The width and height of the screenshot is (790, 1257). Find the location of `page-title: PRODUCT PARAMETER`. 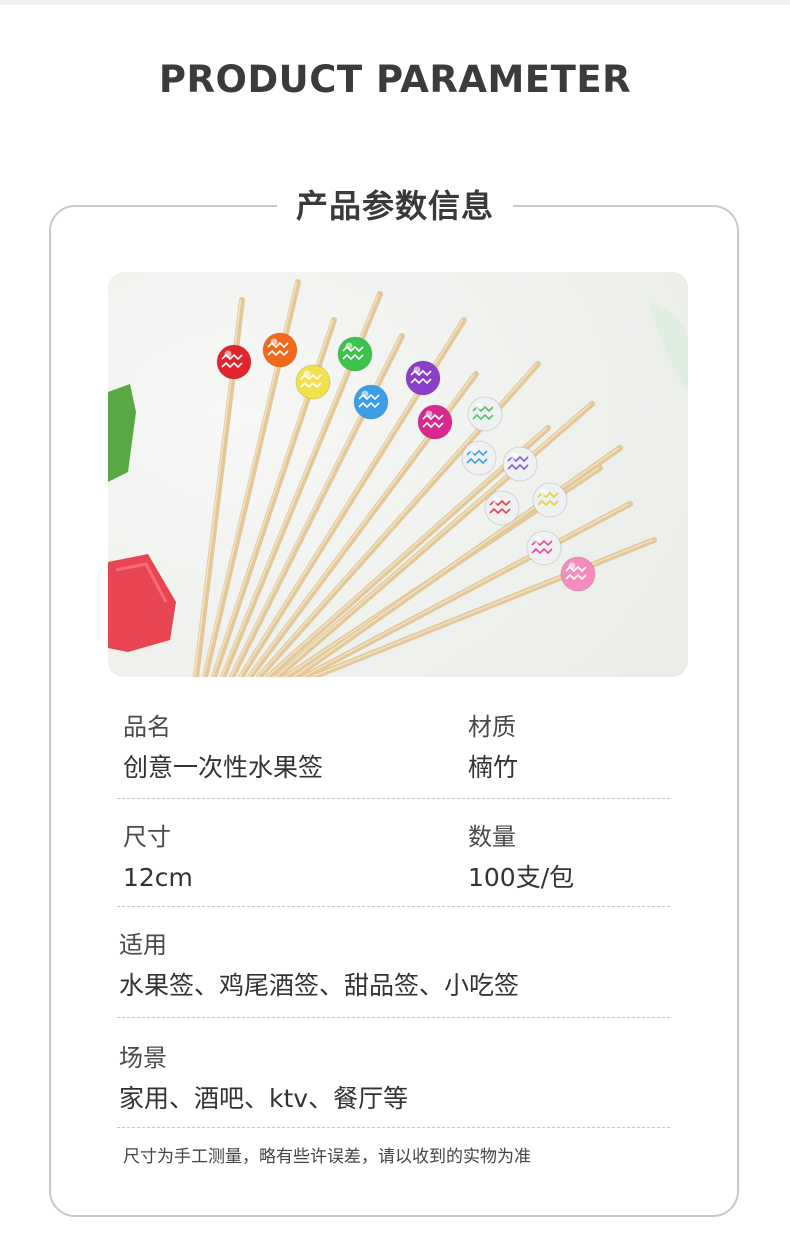

page-title: PRODUCT PARAMETER is located at coordinates (395, 79).